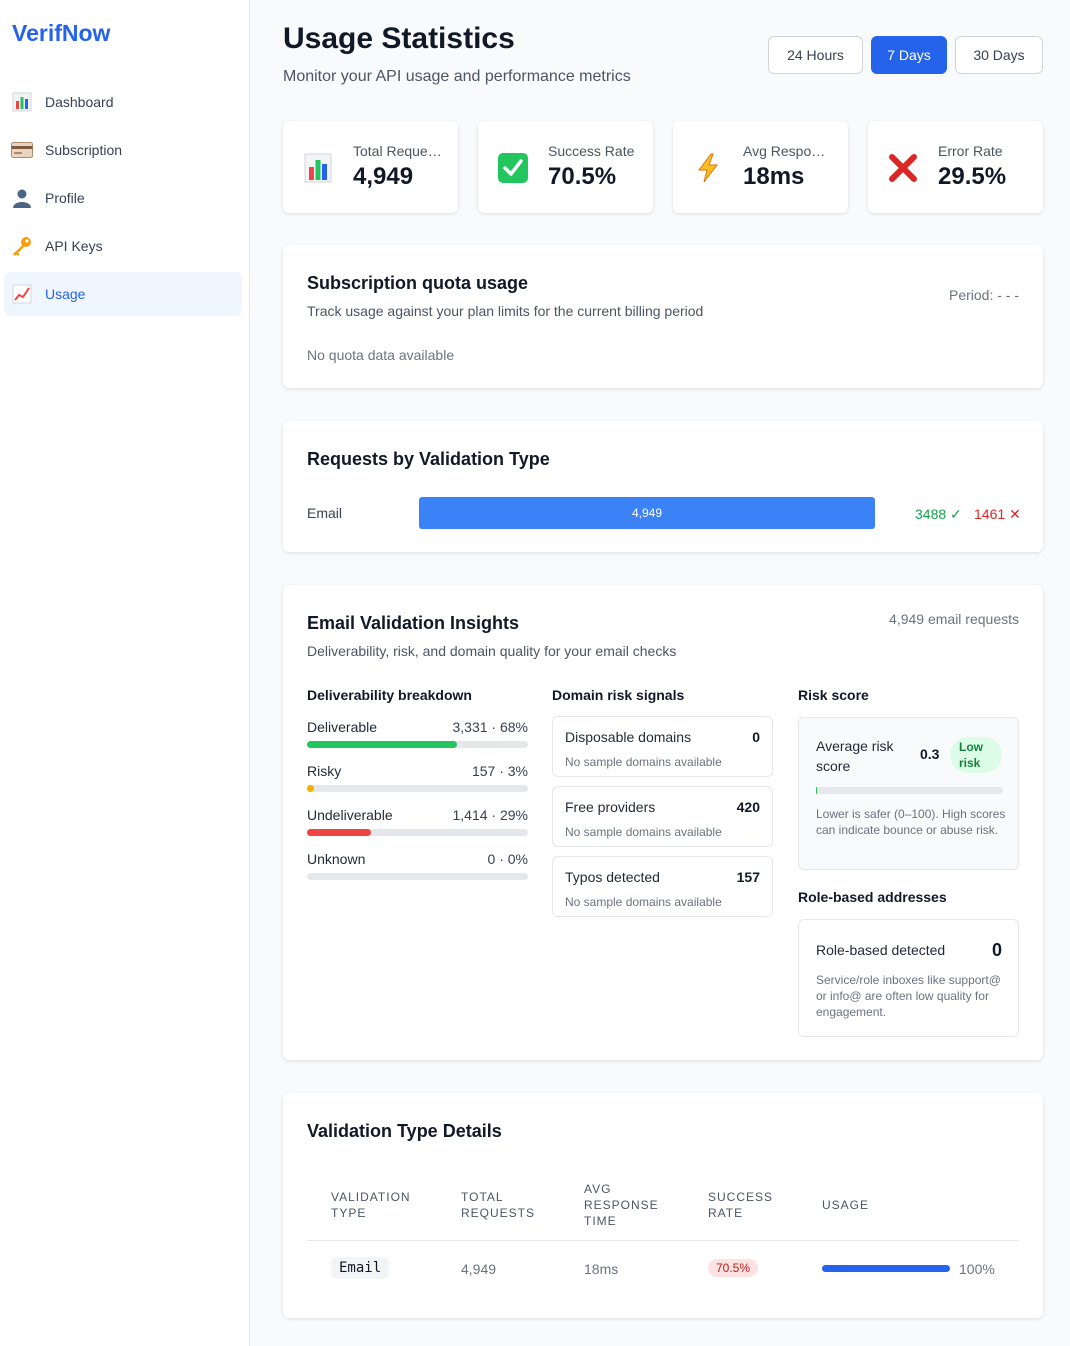 The height and width of the screenshot is (1346, 1070). Describe the element at coordinates (490, 815) in the screenshot. I see `deliverability-value: 1,414 · 29%` at that location.